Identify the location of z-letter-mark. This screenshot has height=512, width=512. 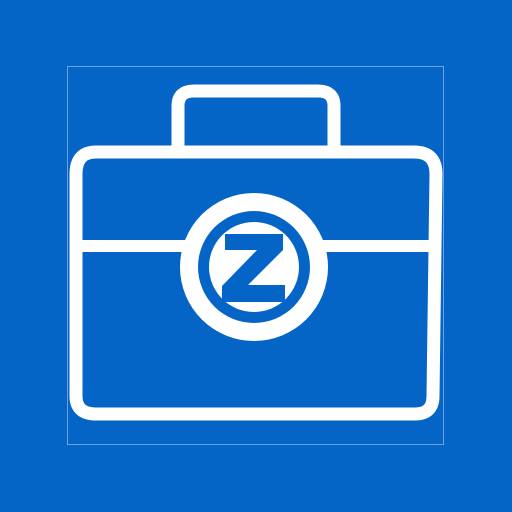
(253, 268).